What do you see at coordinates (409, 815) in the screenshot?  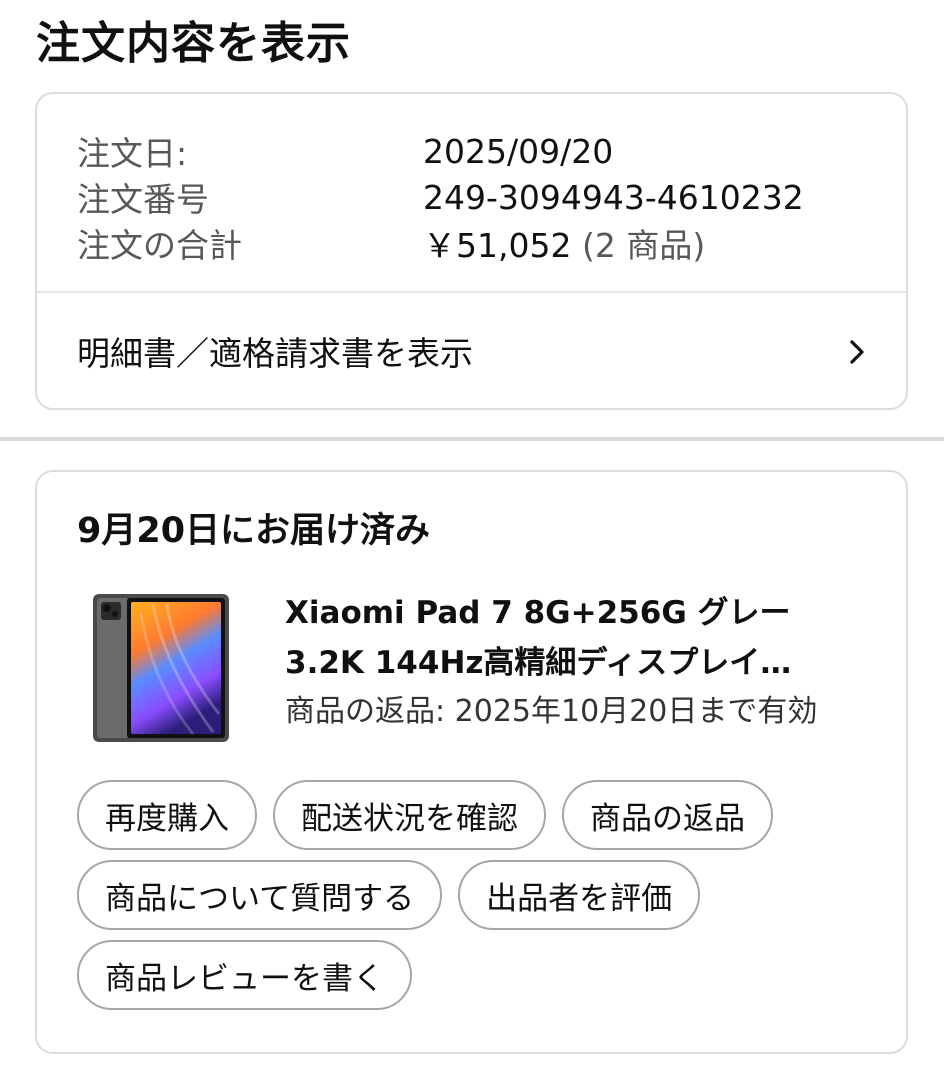 I see `track-package-button: 配送状況を確認` at bounding box center [409, 815].